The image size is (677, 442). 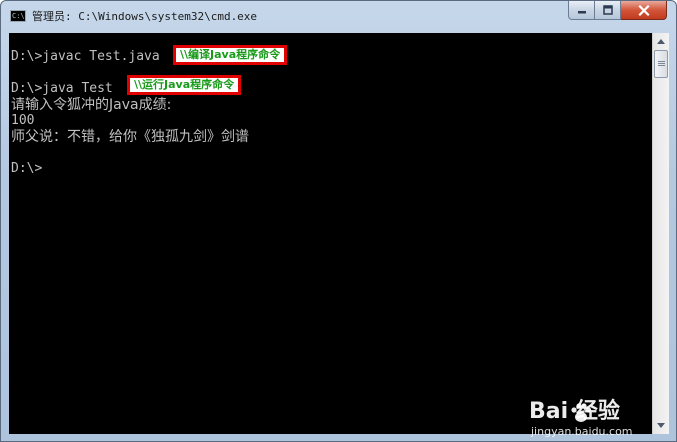 What do you see at coordinates (581, 412) in the screenshot?
I see `paw-icon` at bounding box center [581, 412].